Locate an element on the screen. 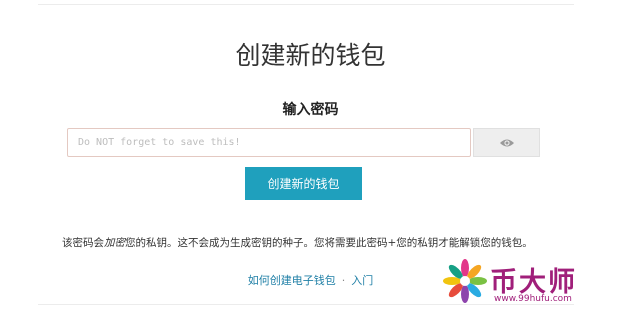 Image resolution: width=621 pixels, height=311 pixels. password-label: 输入密码 is located at coordinates (310, 110).